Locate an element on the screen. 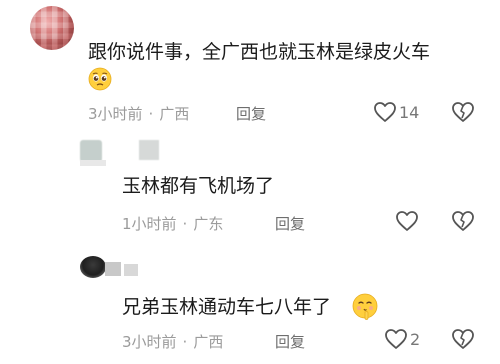 This screenshot has height=364, width=500. comment-location: 广东 is located at coordinates (208, 224).